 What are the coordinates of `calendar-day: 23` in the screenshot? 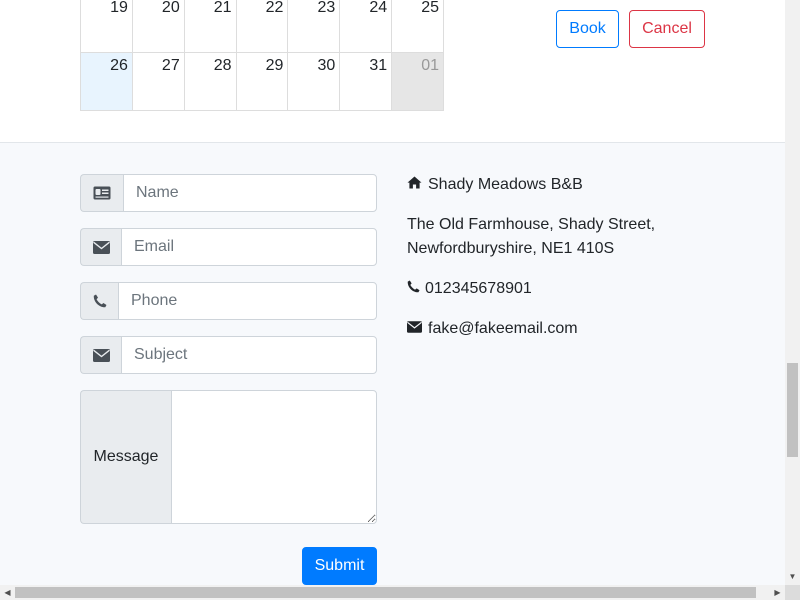 It's located at (314, 26).